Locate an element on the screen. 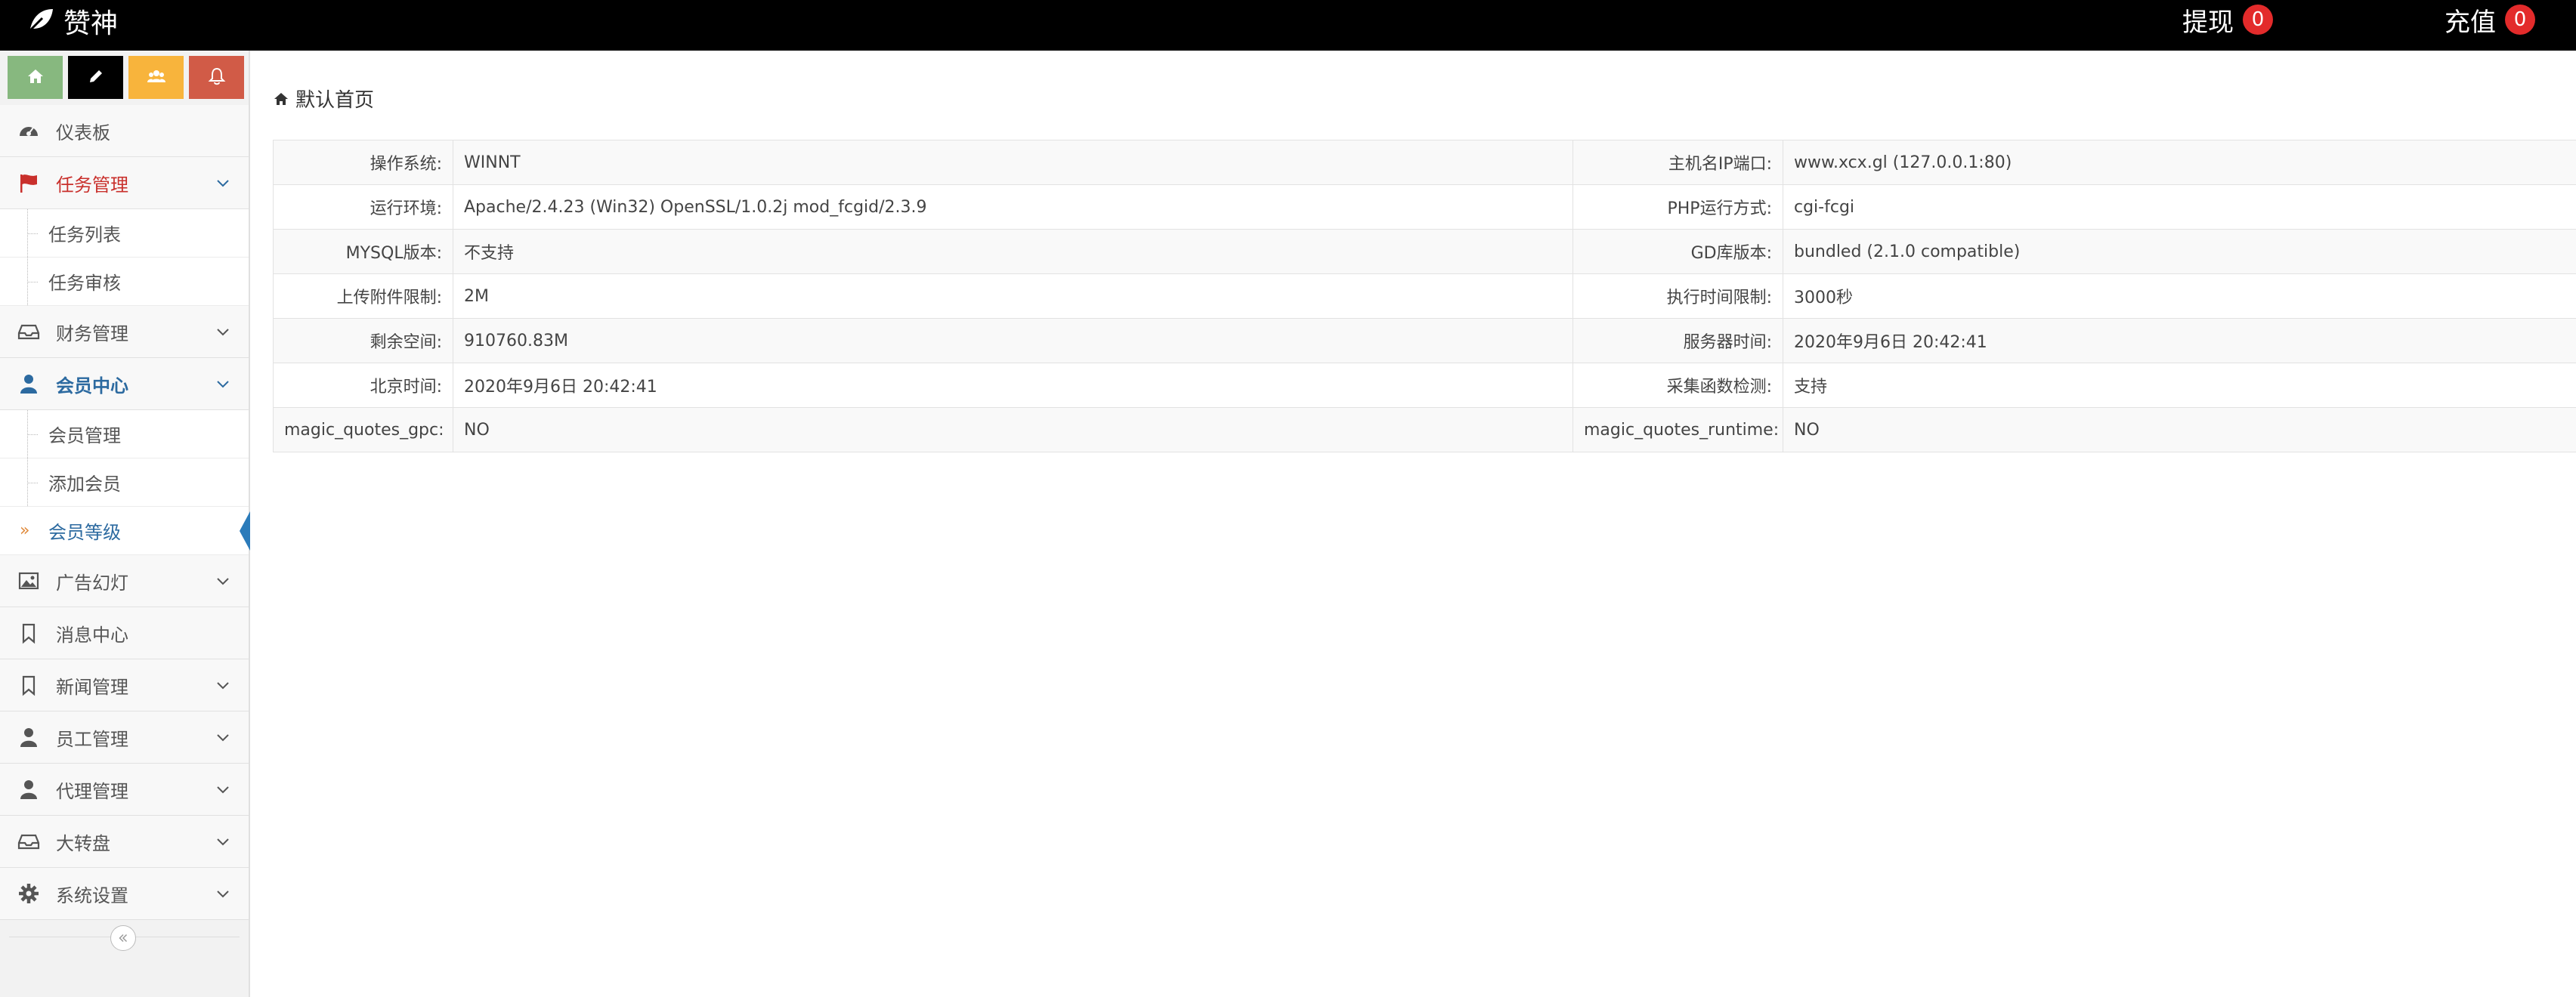  sidebar-item-agents: 代理管理 is located at coordinates (124, 790).